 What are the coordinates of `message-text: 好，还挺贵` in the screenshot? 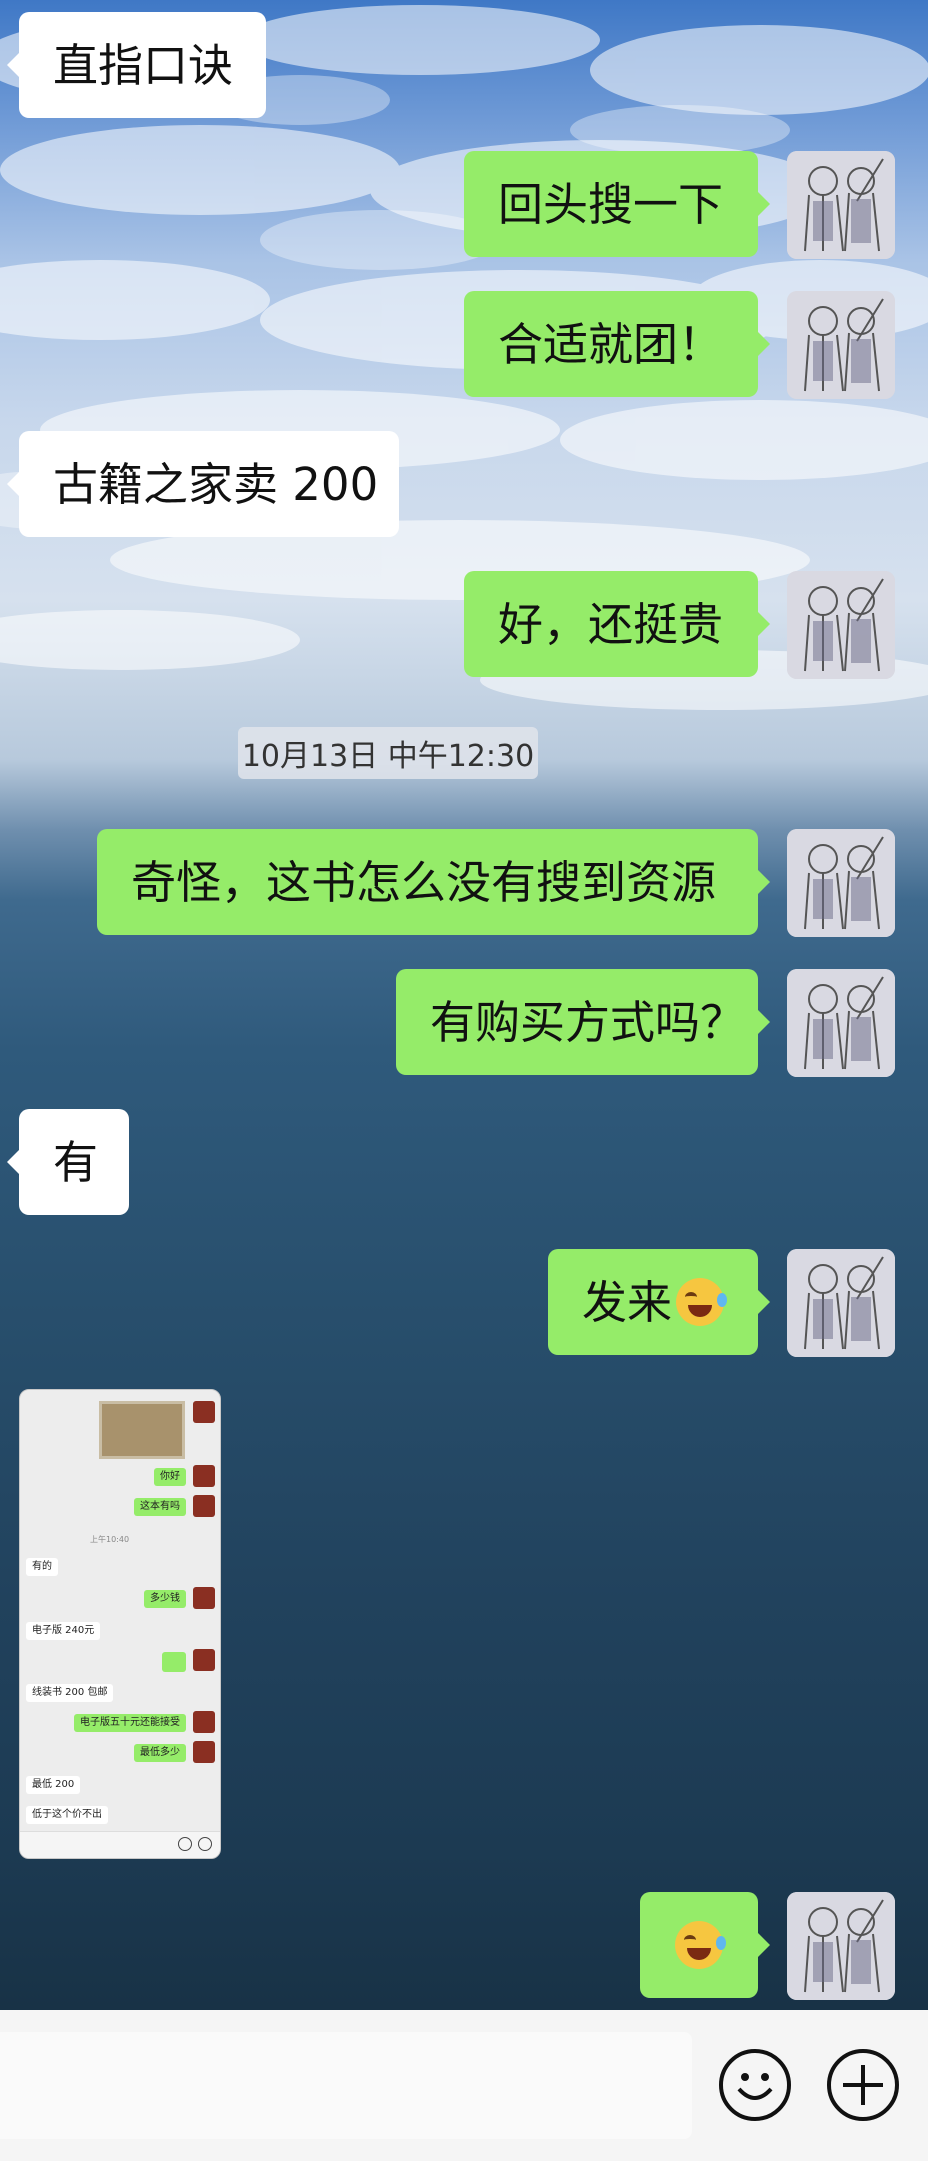 It's located at (611, 624).